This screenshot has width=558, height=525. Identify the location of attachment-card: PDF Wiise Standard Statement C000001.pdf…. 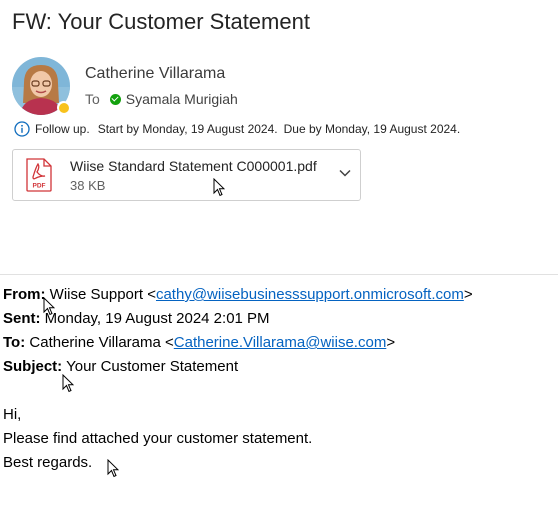
(186, 175).